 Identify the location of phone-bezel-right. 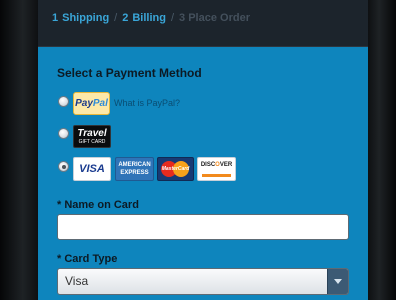
(382, 150).